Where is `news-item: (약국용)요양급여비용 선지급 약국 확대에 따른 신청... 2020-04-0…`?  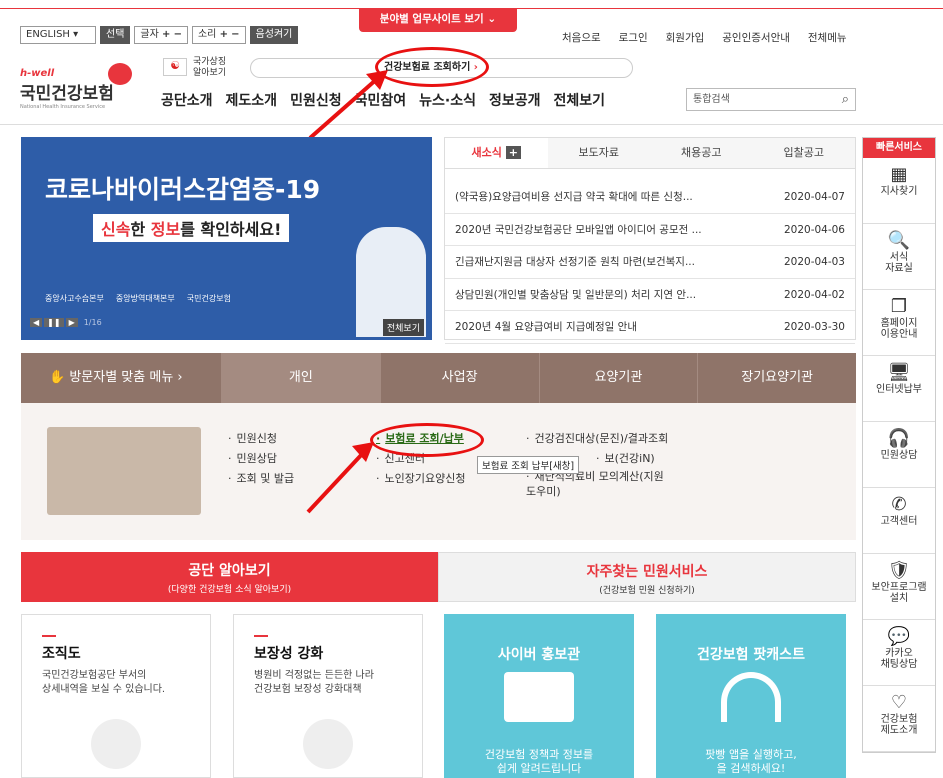 news-item: (약국용)요양급여비용 선지급 약국 확대에 따른 신청... 2020-04-0… is located at coordinates (650, 197).